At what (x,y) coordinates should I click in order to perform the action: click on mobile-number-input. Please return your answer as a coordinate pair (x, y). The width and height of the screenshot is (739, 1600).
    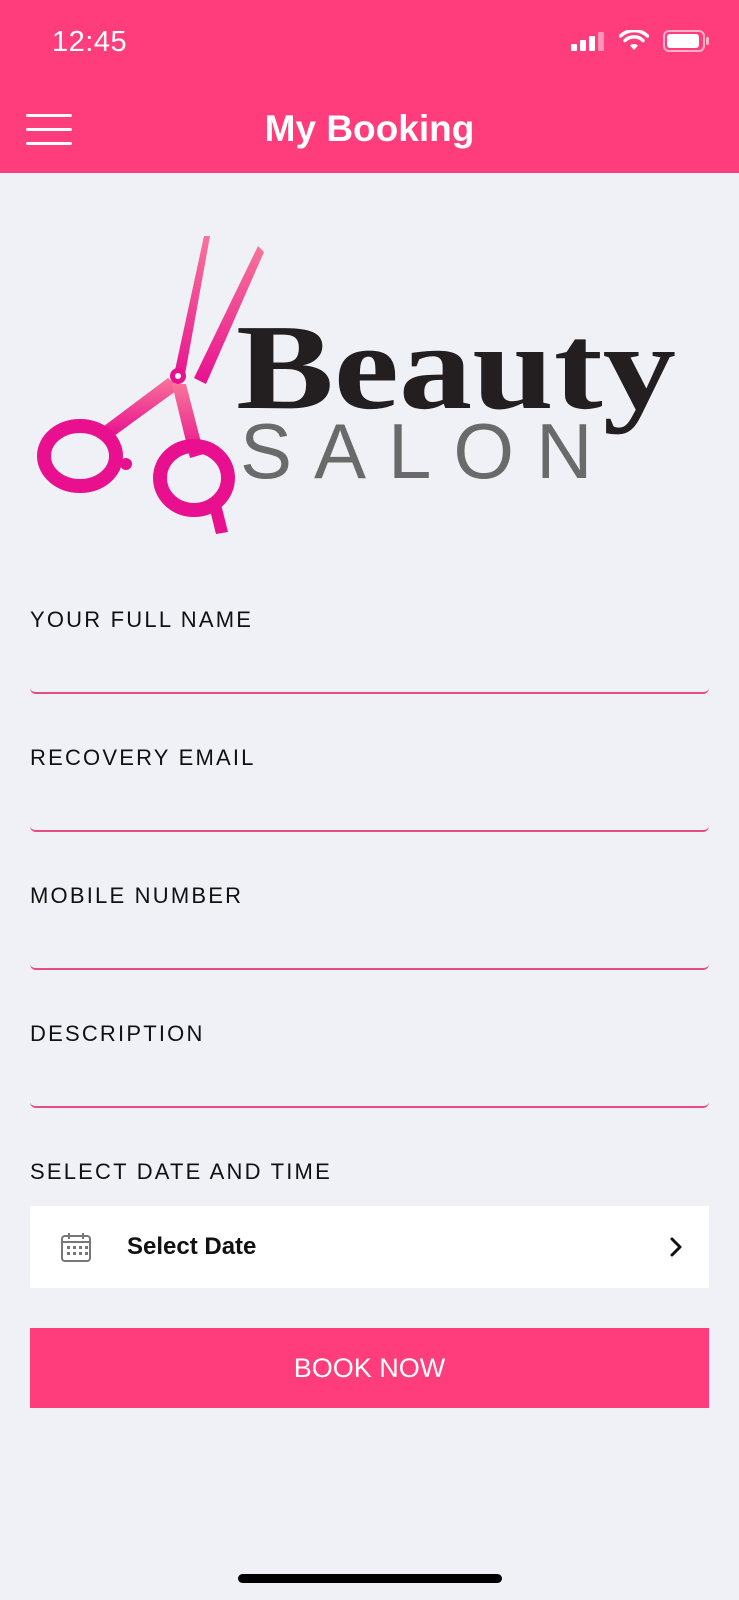
    Looking at the image, I should click on (369, 941).